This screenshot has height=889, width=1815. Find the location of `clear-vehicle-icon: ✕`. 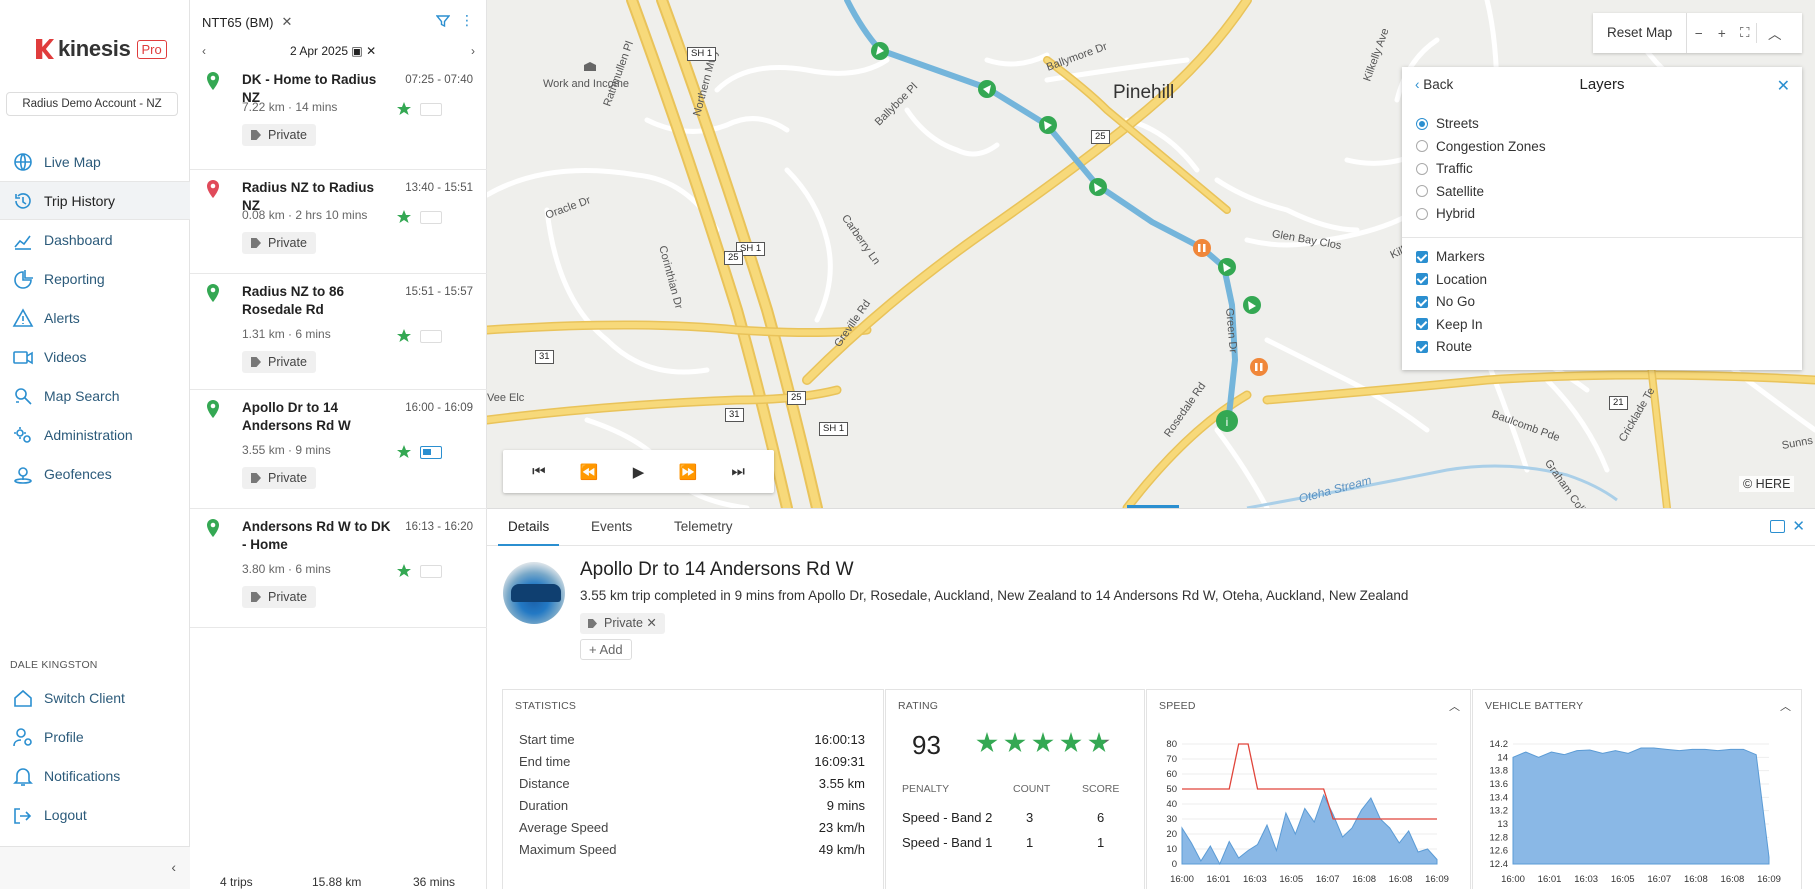

clear-vehicle-icon: ✕ is located at coordinates (287, 22).